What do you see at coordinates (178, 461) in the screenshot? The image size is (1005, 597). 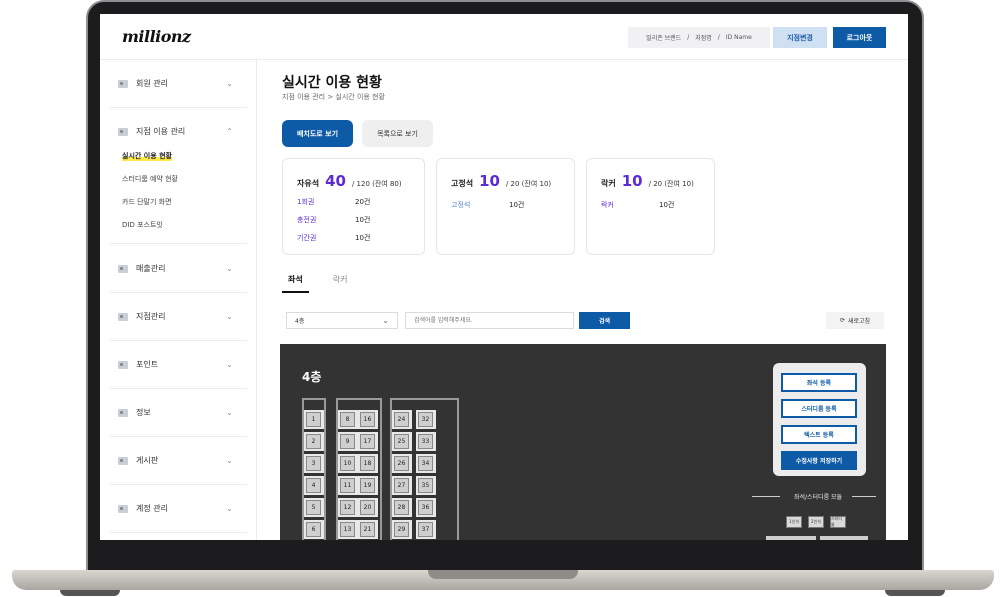 I see `sidebar-menu-board: 게시판 ⌄` at bounding box center [178, 461].